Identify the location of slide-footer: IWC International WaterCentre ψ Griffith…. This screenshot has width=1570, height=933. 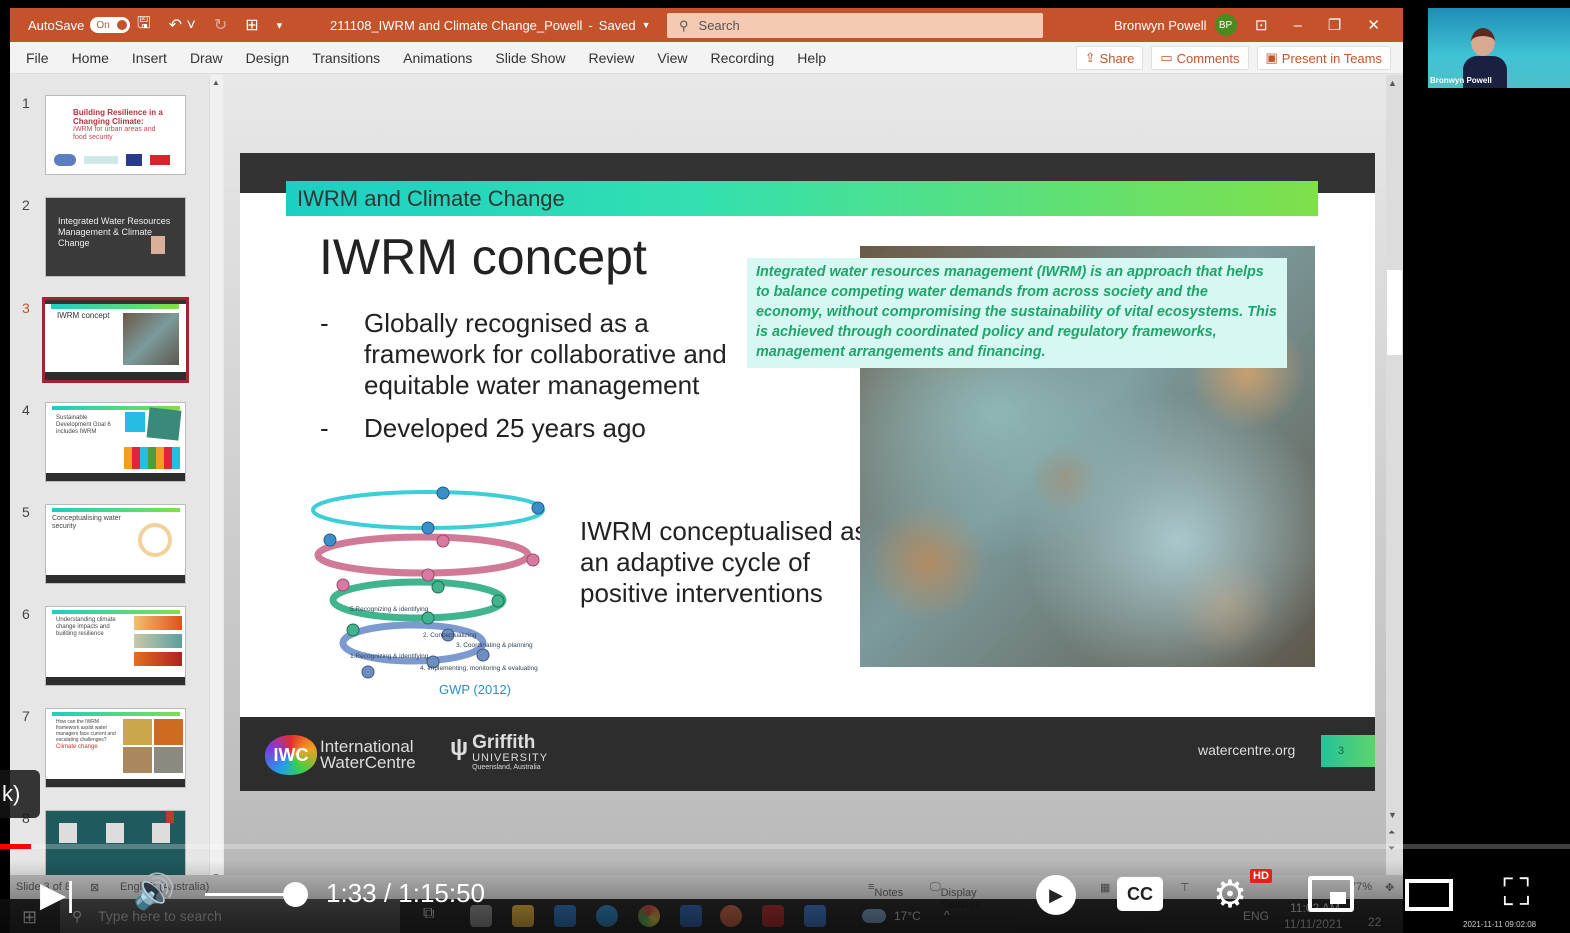
(807, 754).